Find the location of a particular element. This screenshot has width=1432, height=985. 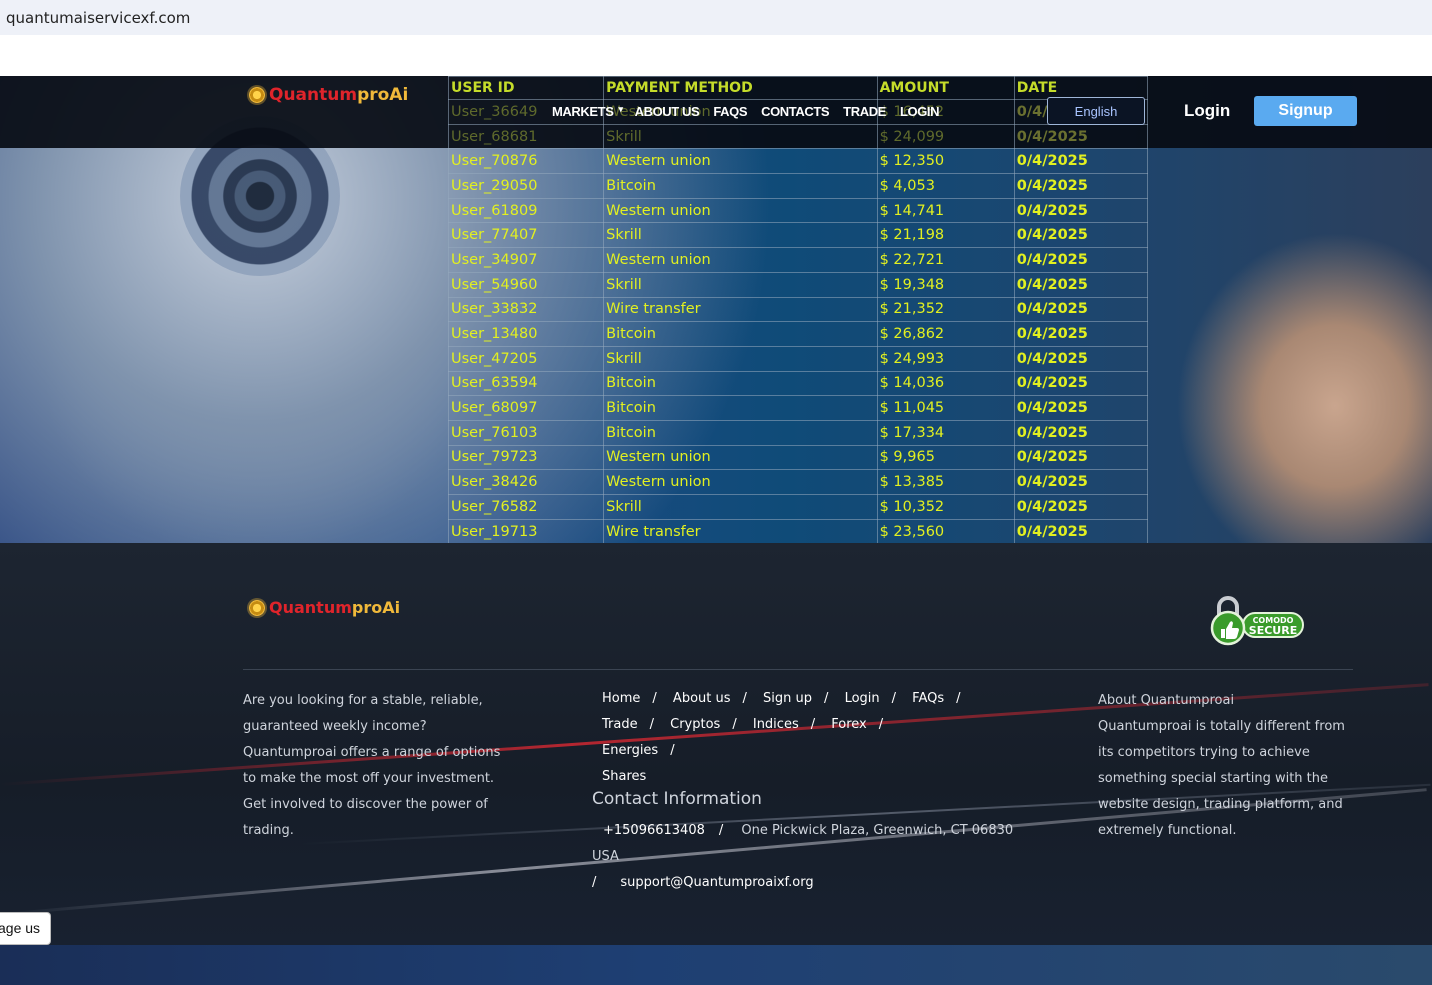

table-row: User_34907 Western union $ 22,721 0/4/2025 is located at coordinates (798, 260).